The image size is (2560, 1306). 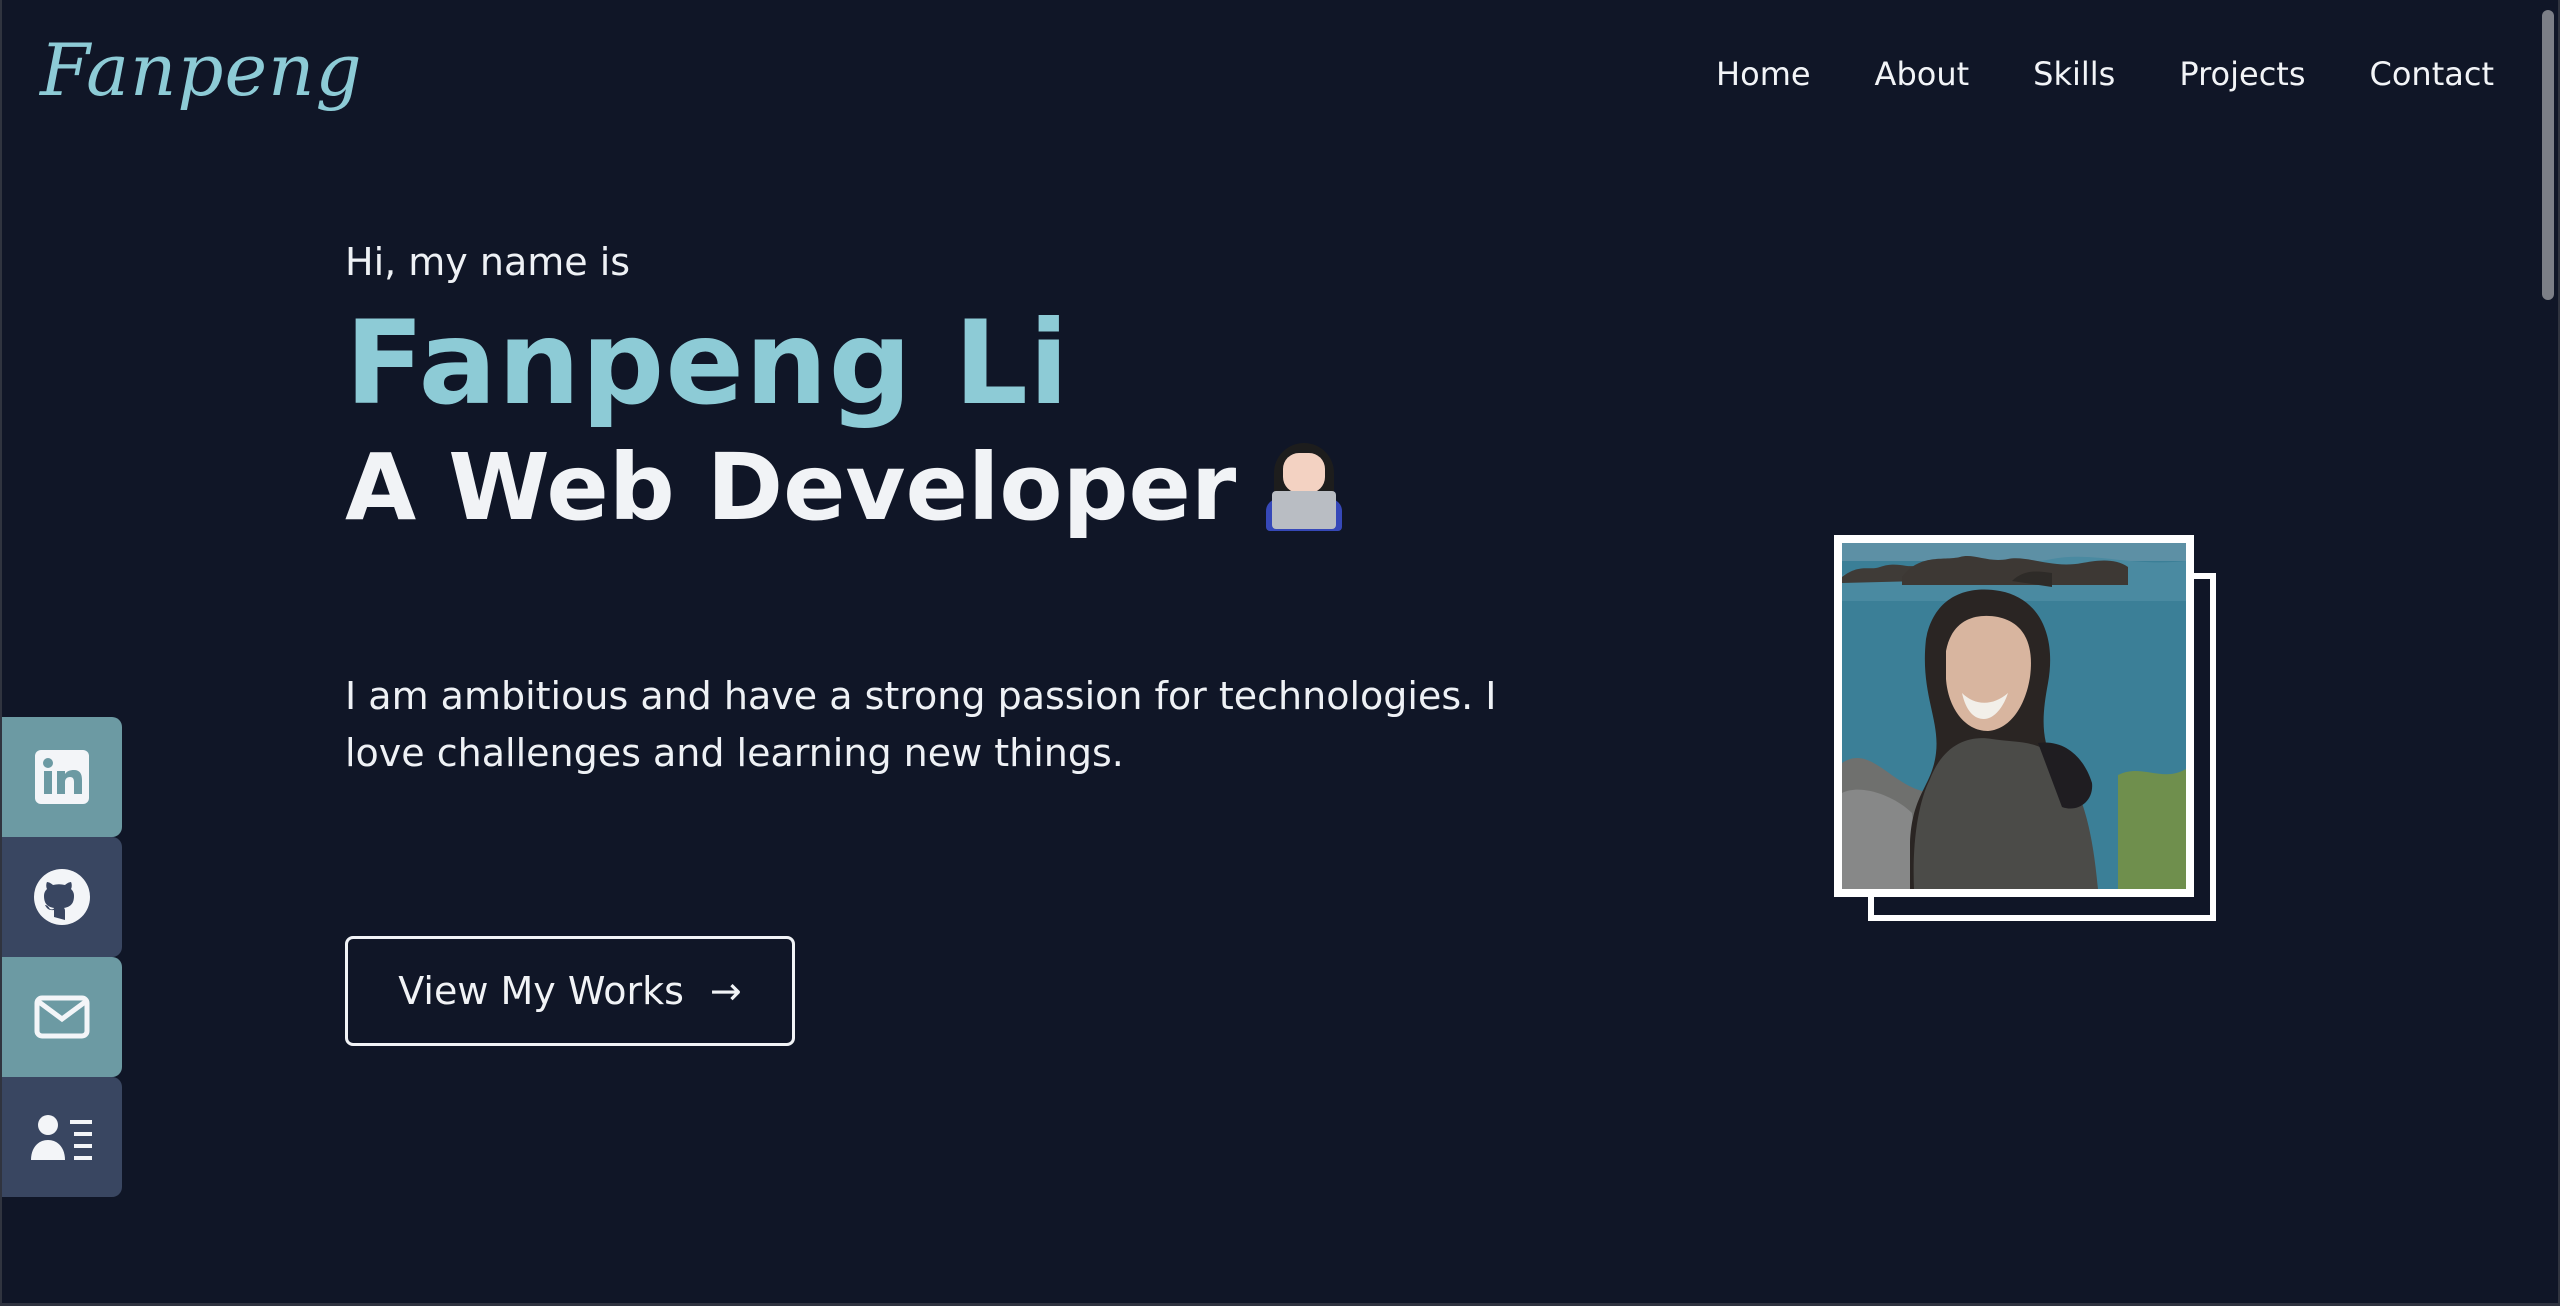 What do you see at coordinates (2548, 155) in the screenshot?
I see `page-scrollbar` at bounding box center [2548, 155].